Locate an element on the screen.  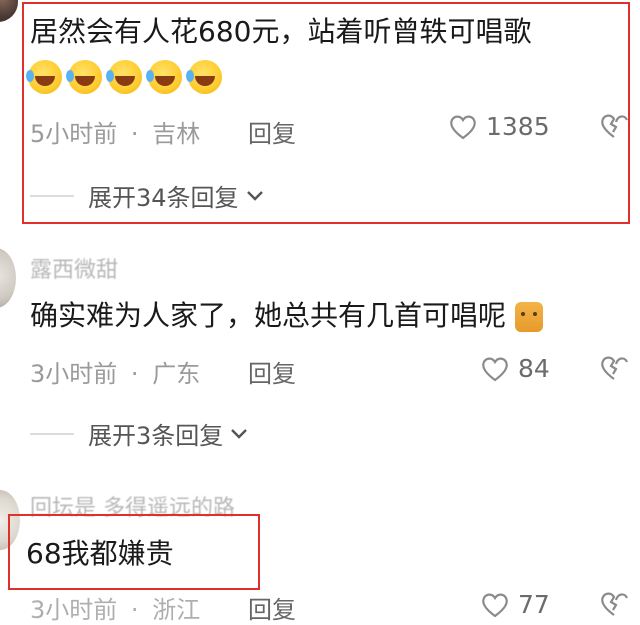
comment-location: 浙江 is located at coordinates (176, 610).